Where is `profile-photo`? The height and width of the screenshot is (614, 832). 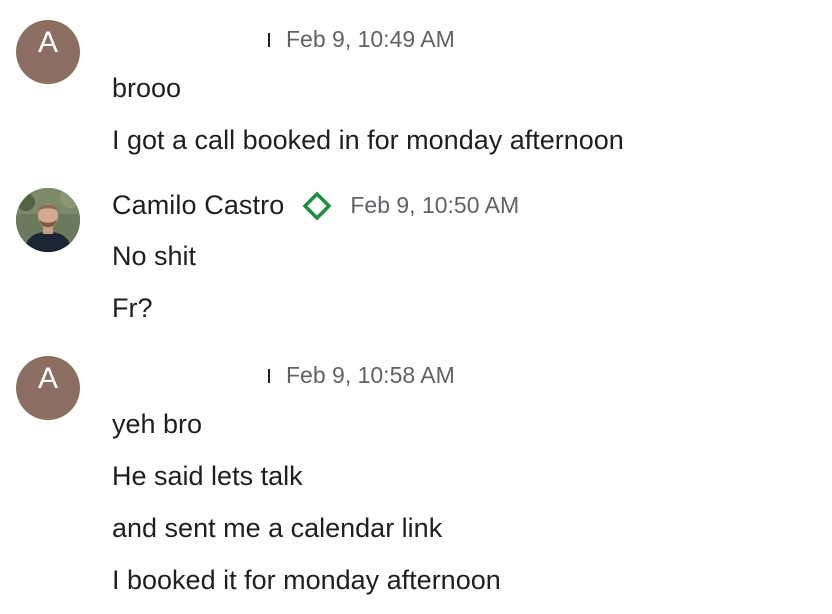 profile-photo is located at coordinates (48, 220).